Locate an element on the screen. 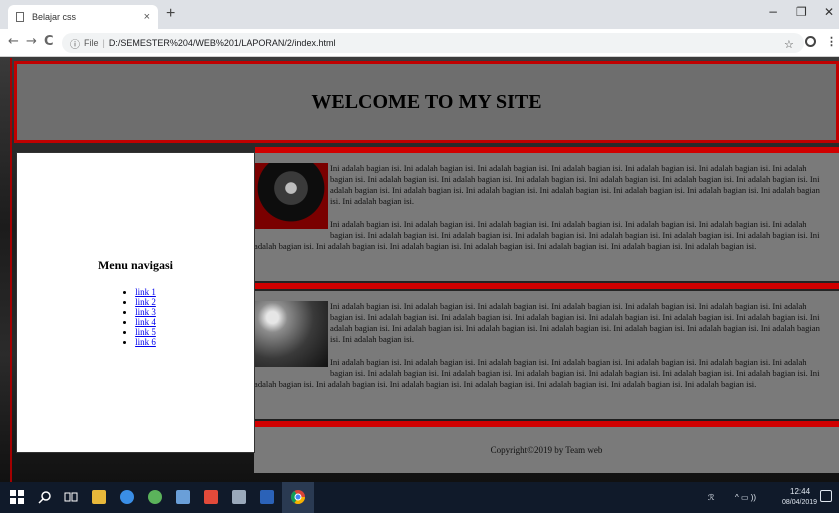  nav-link-4: link 4 is located at coordinates (145, 322).